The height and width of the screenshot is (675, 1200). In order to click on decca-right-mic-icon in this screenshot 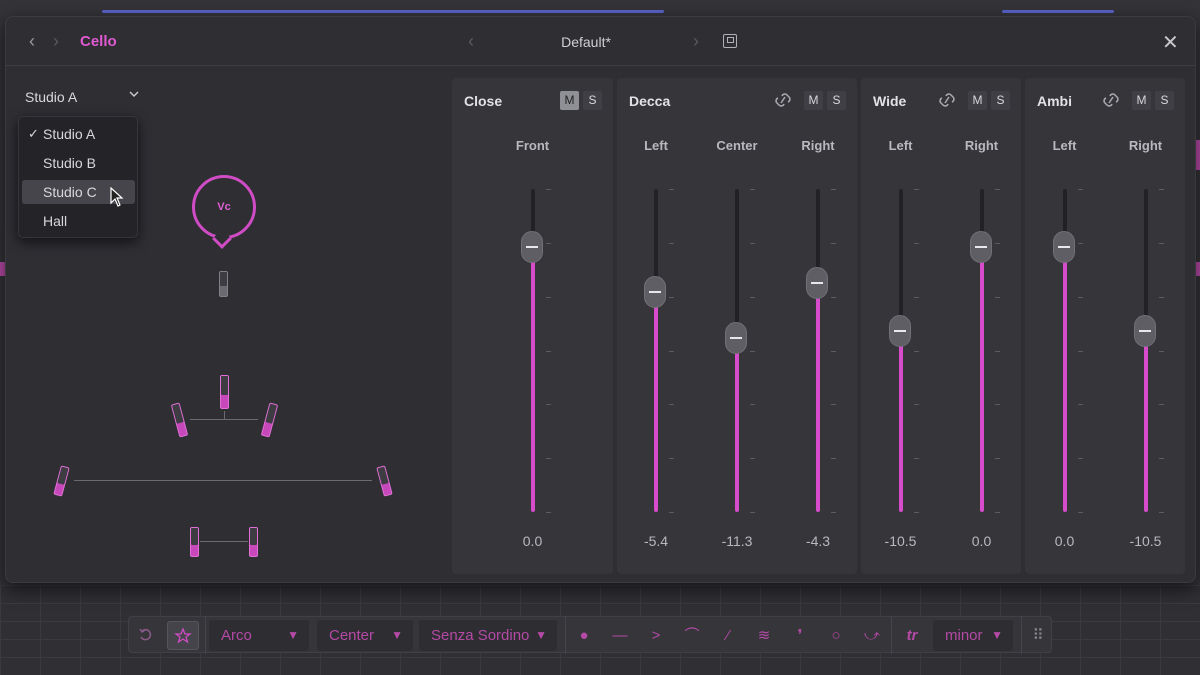, I will do `click(269, 420)`.